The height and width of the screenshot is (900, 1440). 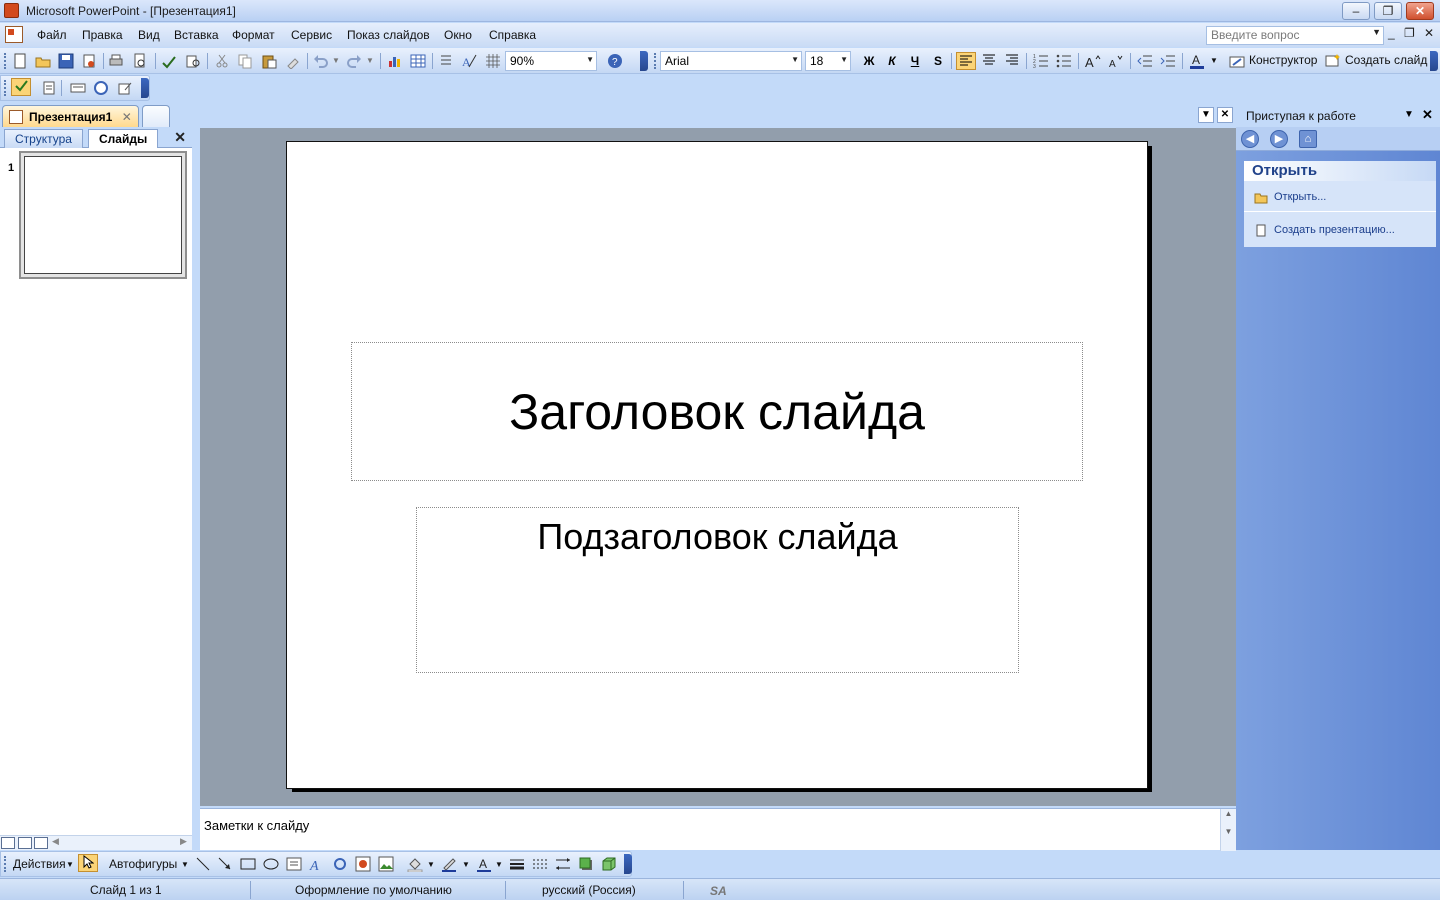 What do you see at coordinates (418, 61) in the screenshot?
I see `insert-table-icon` at bounding box center [418, 61].